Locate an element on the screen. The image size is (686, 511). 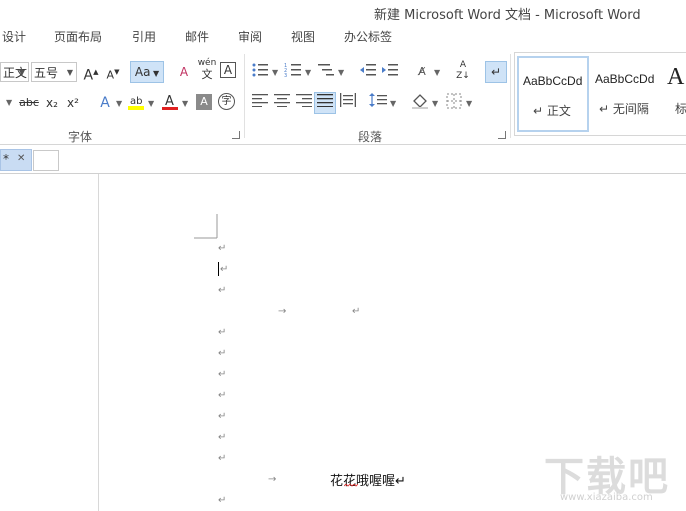
paragraph-dialog-launcher-icon is located at coordinates (502, 135).